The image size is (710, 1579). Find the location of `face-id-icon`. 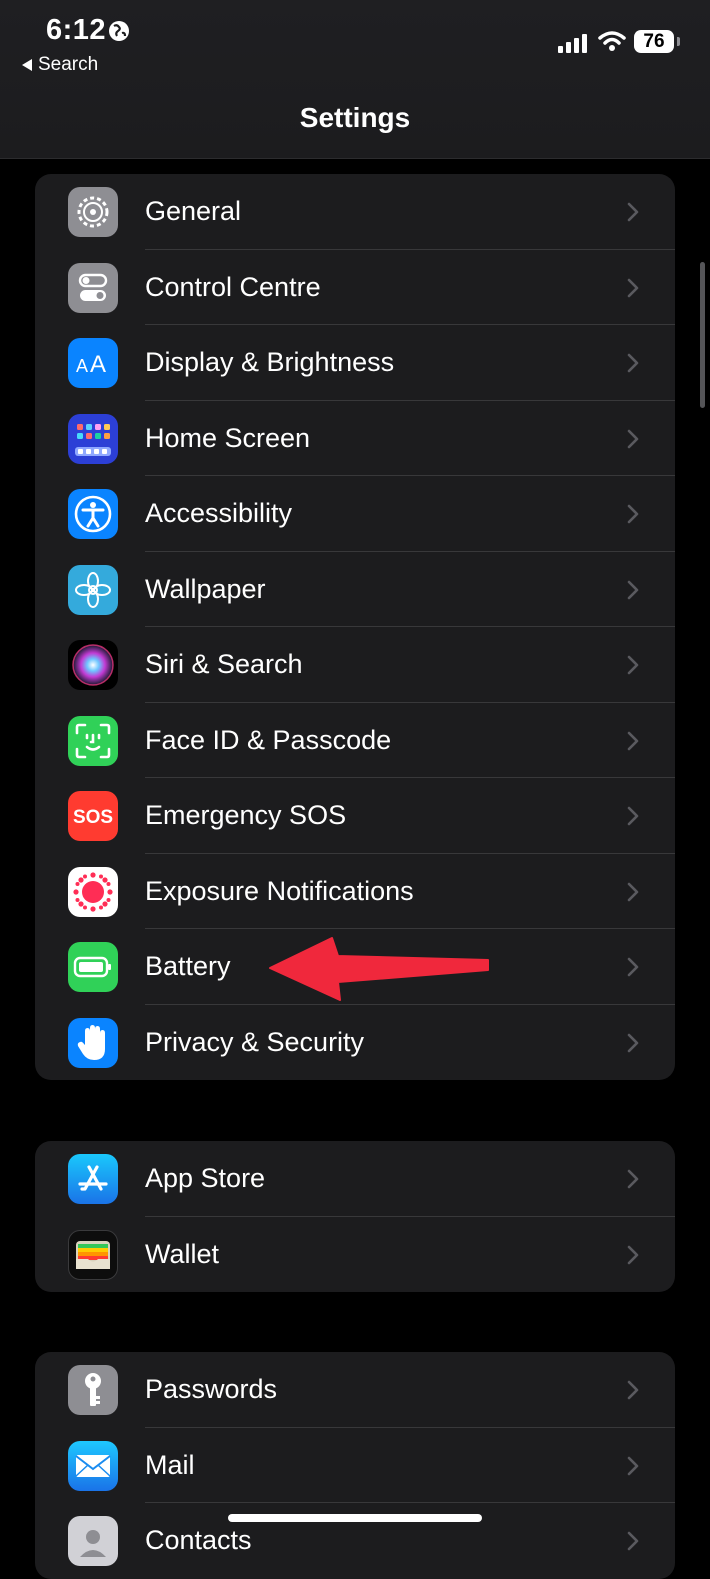

face-id-icon is located at coordinates (93, 740).